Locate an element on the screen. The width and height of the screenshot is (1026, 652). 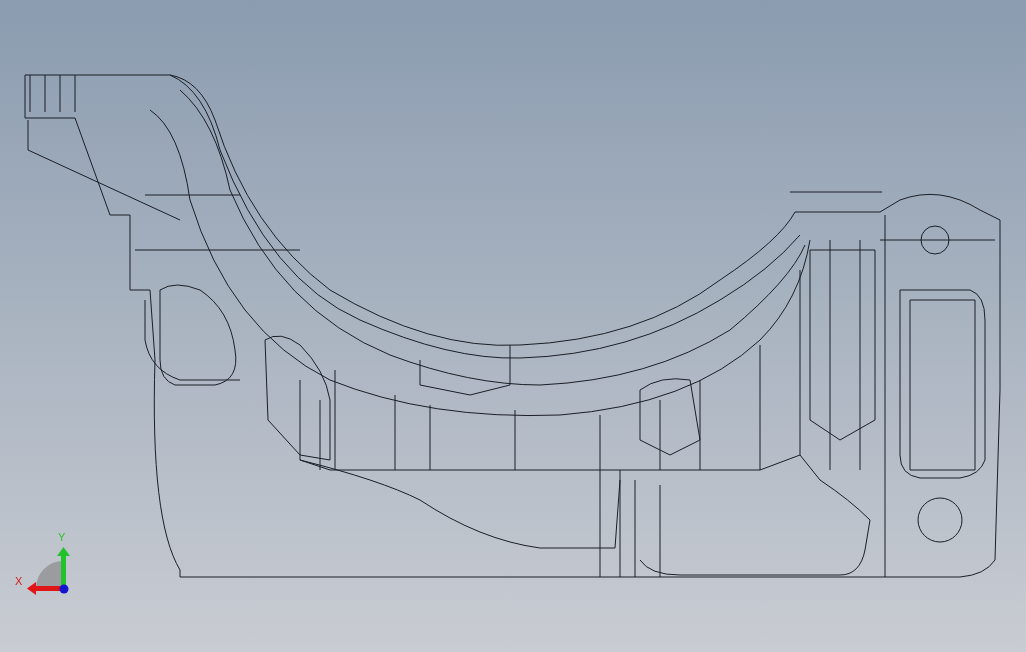
x-axis-label: X is located at coordinates (19, 581).